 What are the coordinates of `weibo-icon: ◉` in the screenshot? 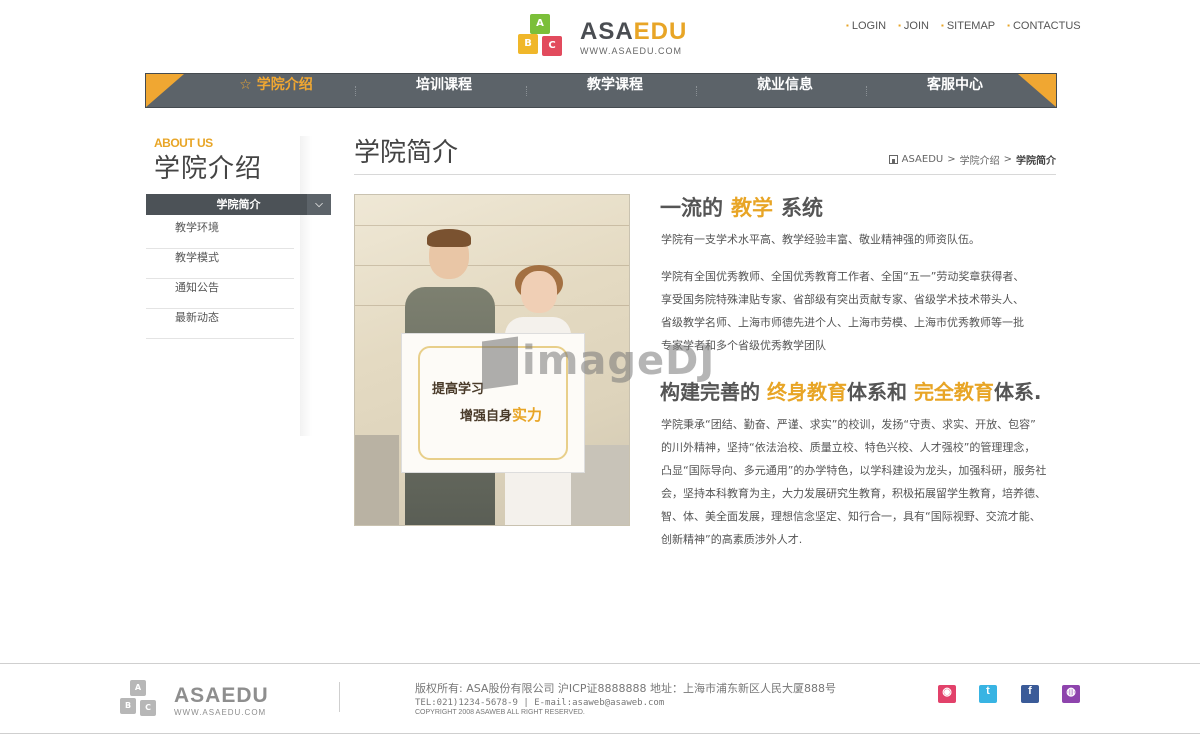 It's located at (947, 694).